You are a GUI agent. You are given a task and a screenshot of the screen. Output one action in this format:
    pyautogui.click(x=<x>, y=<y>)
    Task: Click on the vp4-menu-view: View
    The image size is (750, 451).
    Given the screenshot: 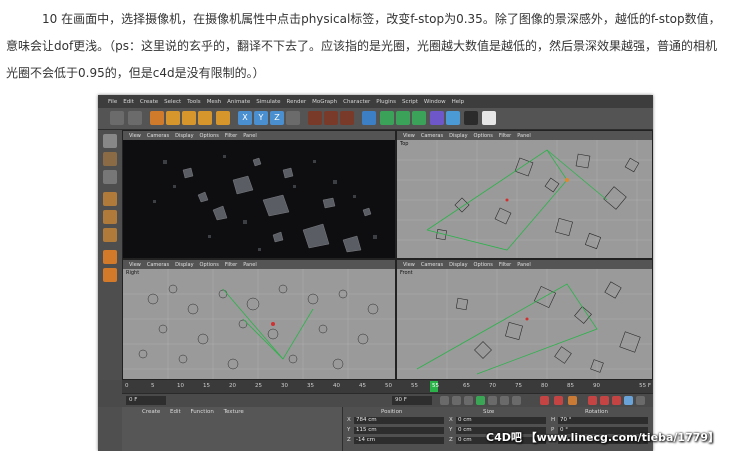 What is the action you would take?
    pyautogui.click(x=409, y=265)
    